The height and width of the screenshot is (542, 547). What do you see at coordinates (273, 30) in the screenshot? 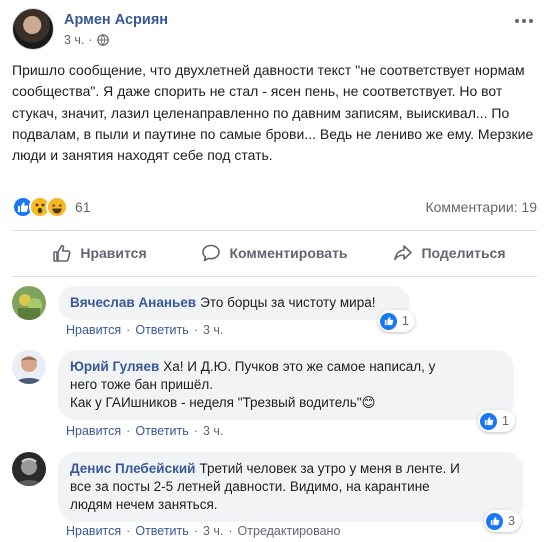
I see `post-header: Армен Асриян 3 ч. ·` at bounding box center [273, 30].